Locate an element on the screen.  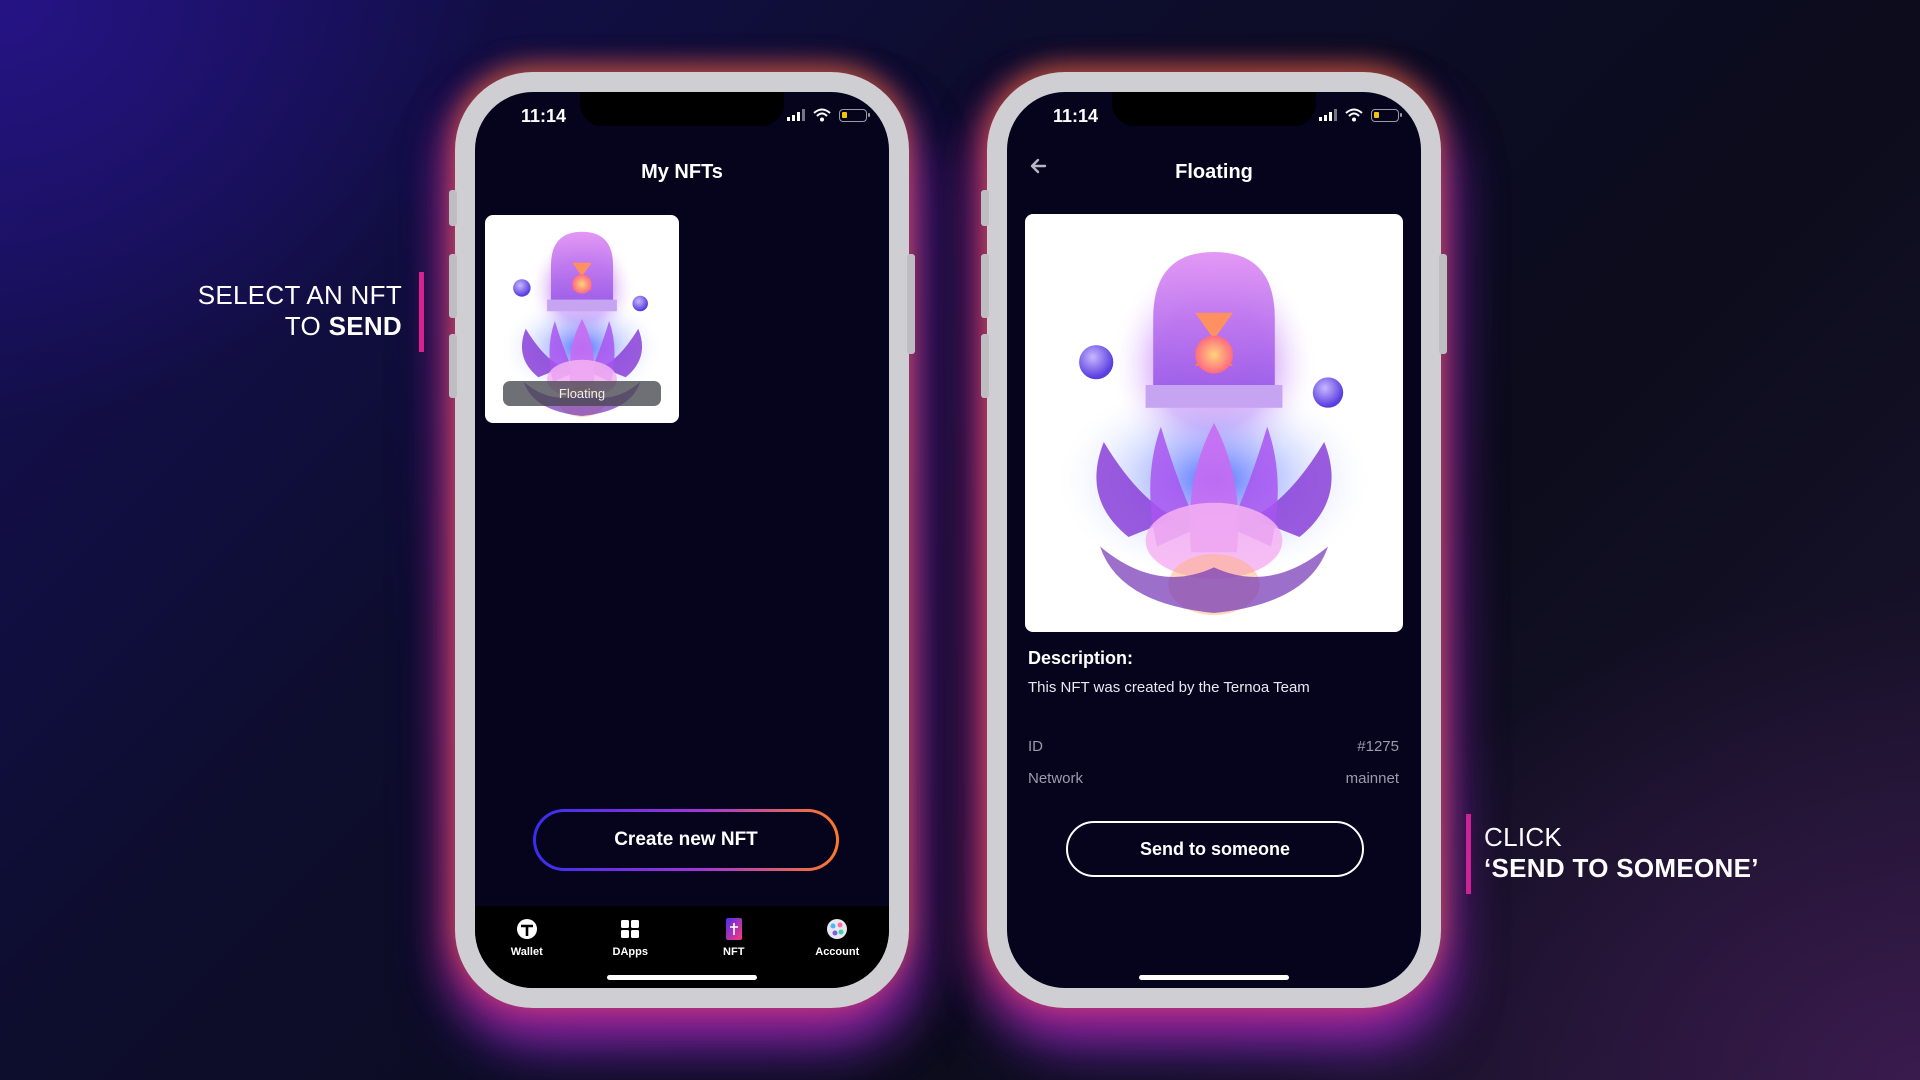
meta-value: #1275 is located at coordinates (1378, 746).